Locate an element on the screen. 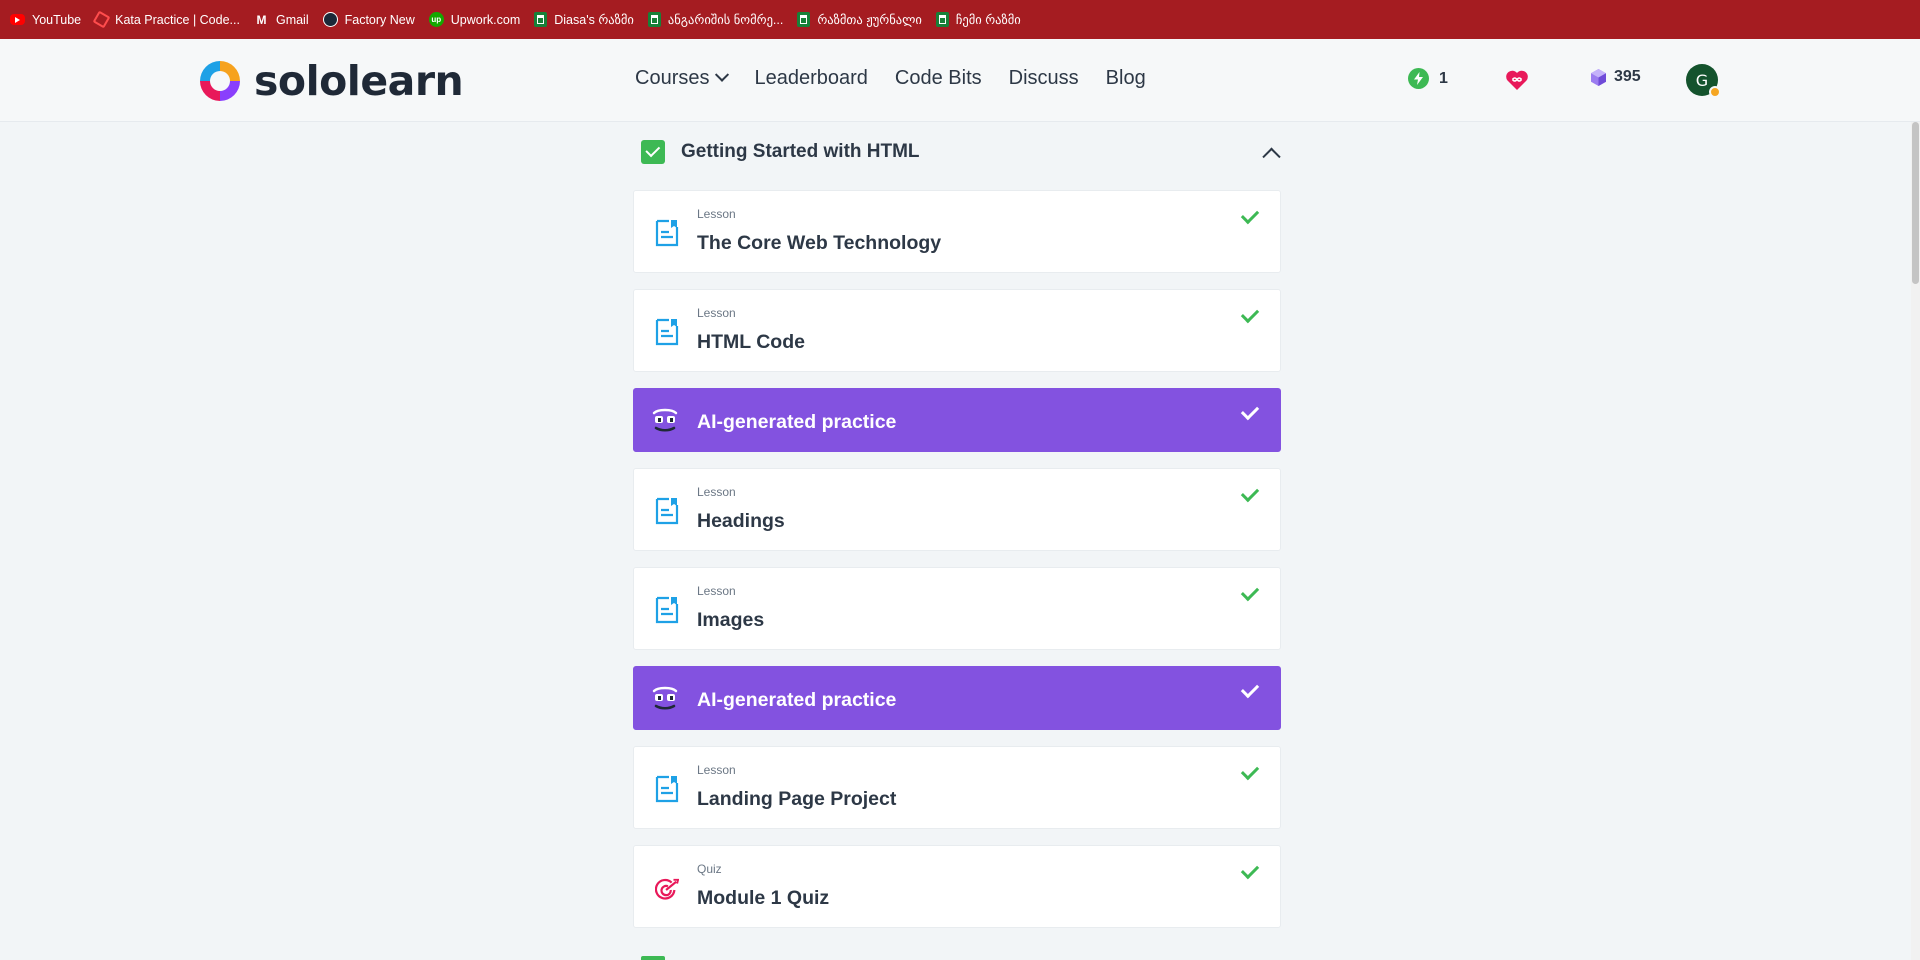  item-title: Module 1 Quiz is located at coordinates (763, 898).